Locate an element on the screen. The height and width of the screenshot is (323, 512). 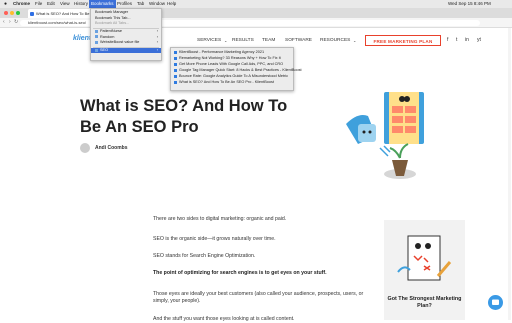
social-icon: t is located at coordinates (456, 40).